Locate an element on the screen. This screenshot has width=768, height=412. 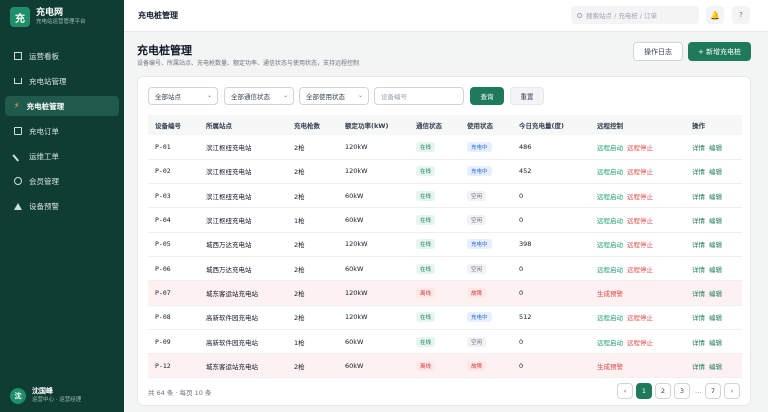
energy-cell: 398 is located at coordinates (551, 244).